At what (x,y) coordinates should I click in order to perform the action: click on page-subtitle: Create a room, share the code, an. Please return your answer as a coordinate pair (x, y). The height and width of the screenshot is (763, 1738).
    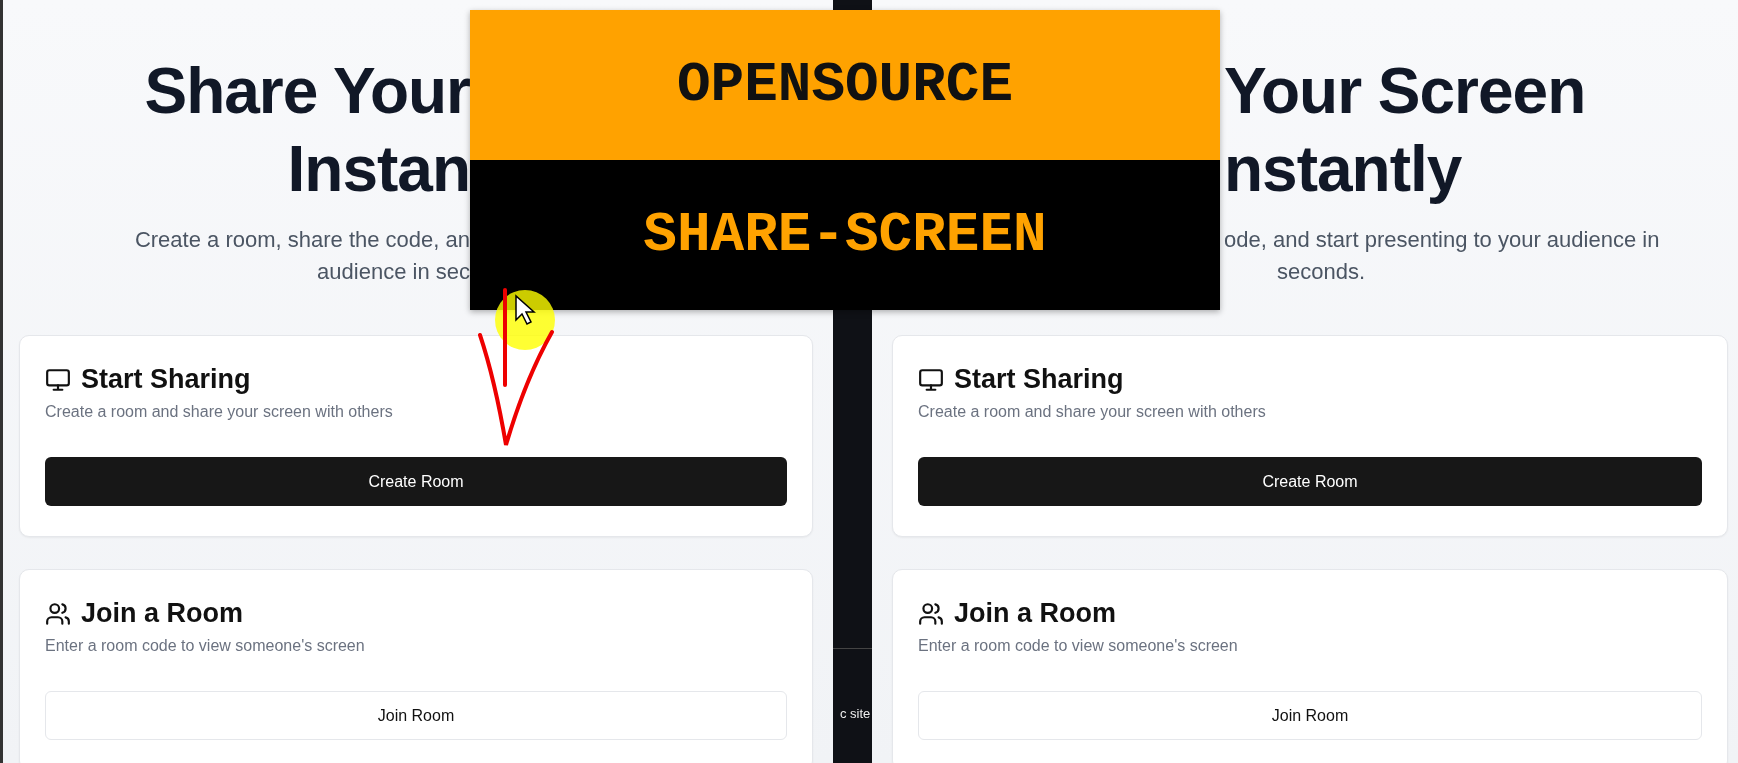
    Looking at the image, I should click on (302, 239).